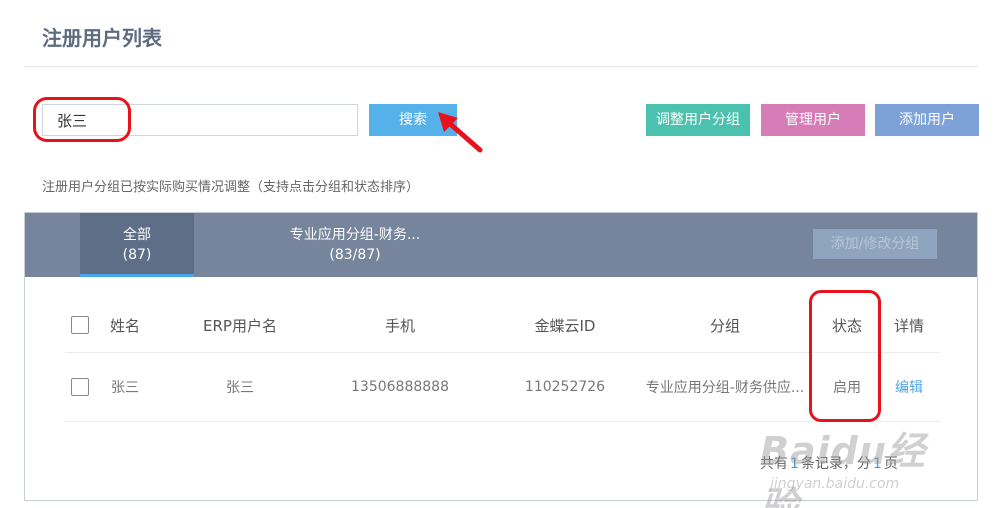 Image resolution: width=1000 pixels, height=508 pixels. Describe the element at coordinates (501, 245) in the screenshot. I see `group-tab-bar: 全部 (87) 专业应用分组-财务... (83/87) 添加/修改分组` at that location.